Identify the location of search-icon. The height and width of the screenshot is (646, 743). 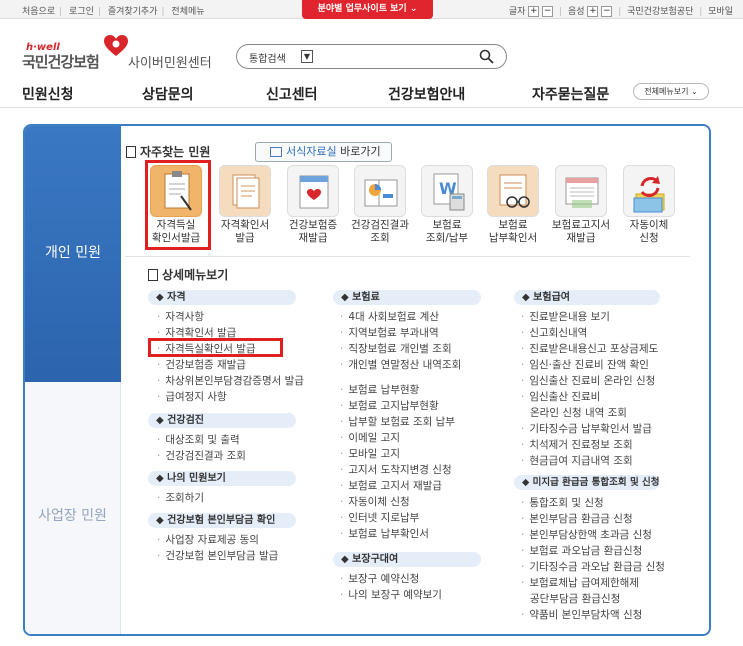
(486, 58).